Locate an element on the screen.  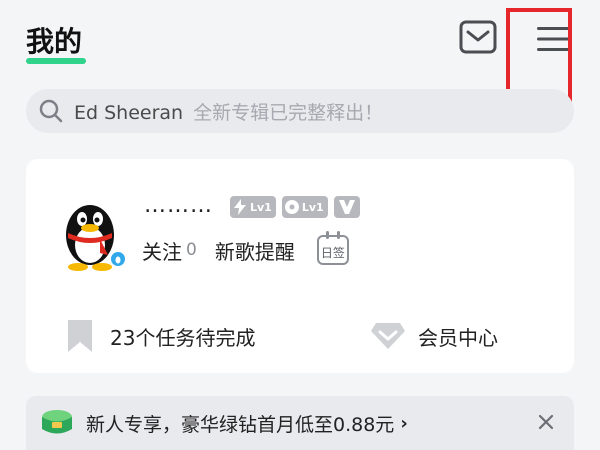
search-icon is located at coordinates (51, 111).